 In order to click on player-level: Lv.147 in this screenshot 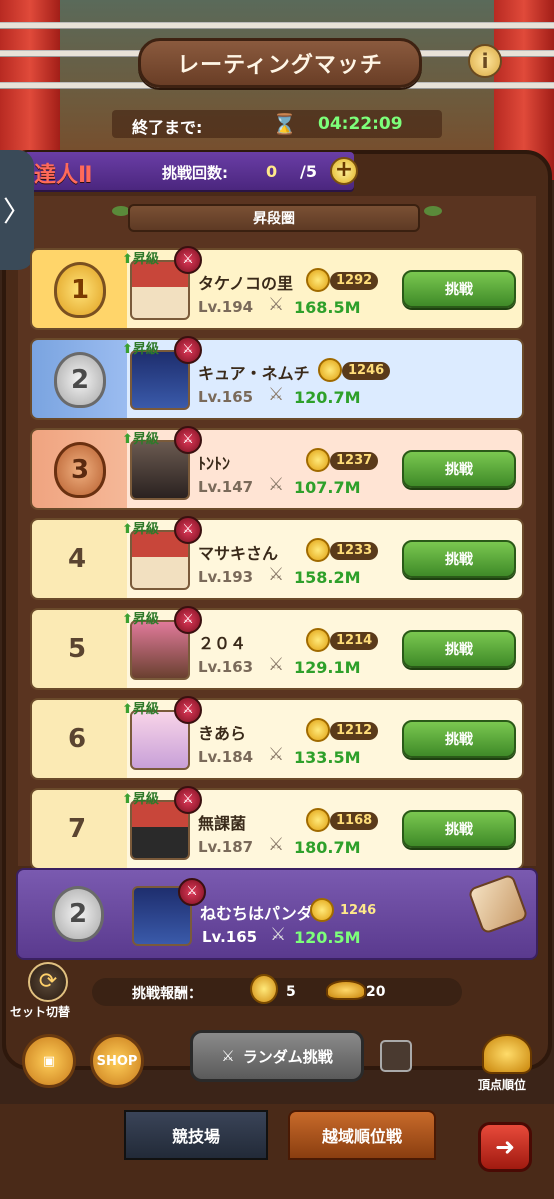, I will do `click(226, 487)`.